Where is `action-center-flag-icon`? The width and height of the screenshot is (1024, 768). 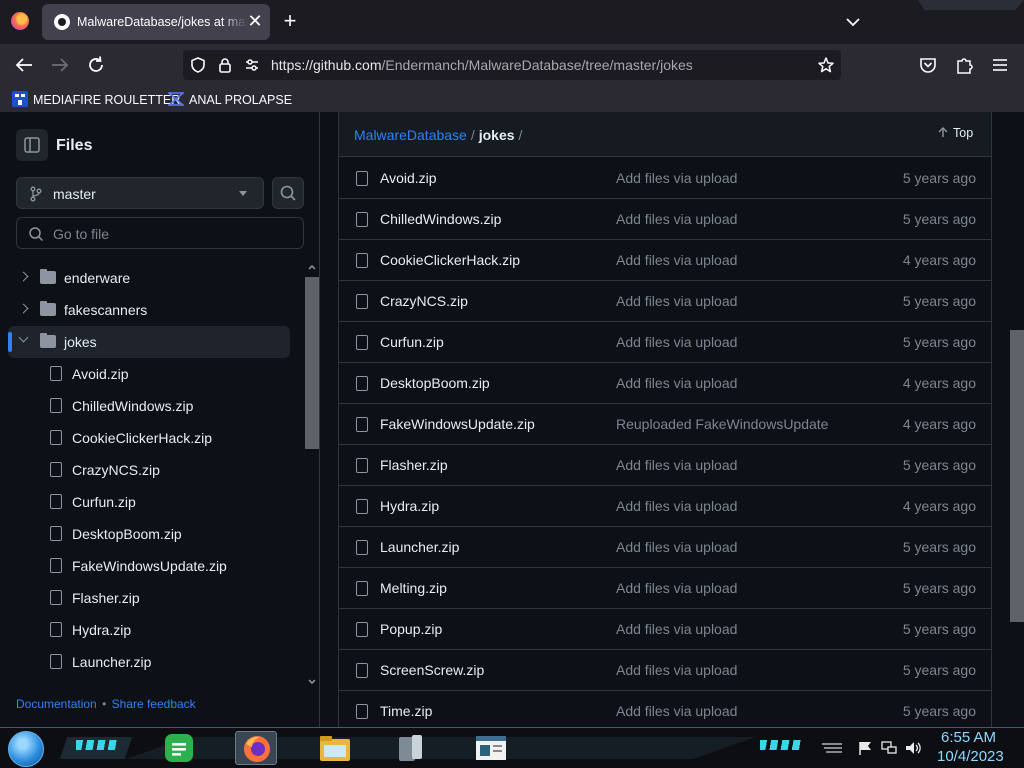 action-center-flag-icon is located at coordinates (865, 748).